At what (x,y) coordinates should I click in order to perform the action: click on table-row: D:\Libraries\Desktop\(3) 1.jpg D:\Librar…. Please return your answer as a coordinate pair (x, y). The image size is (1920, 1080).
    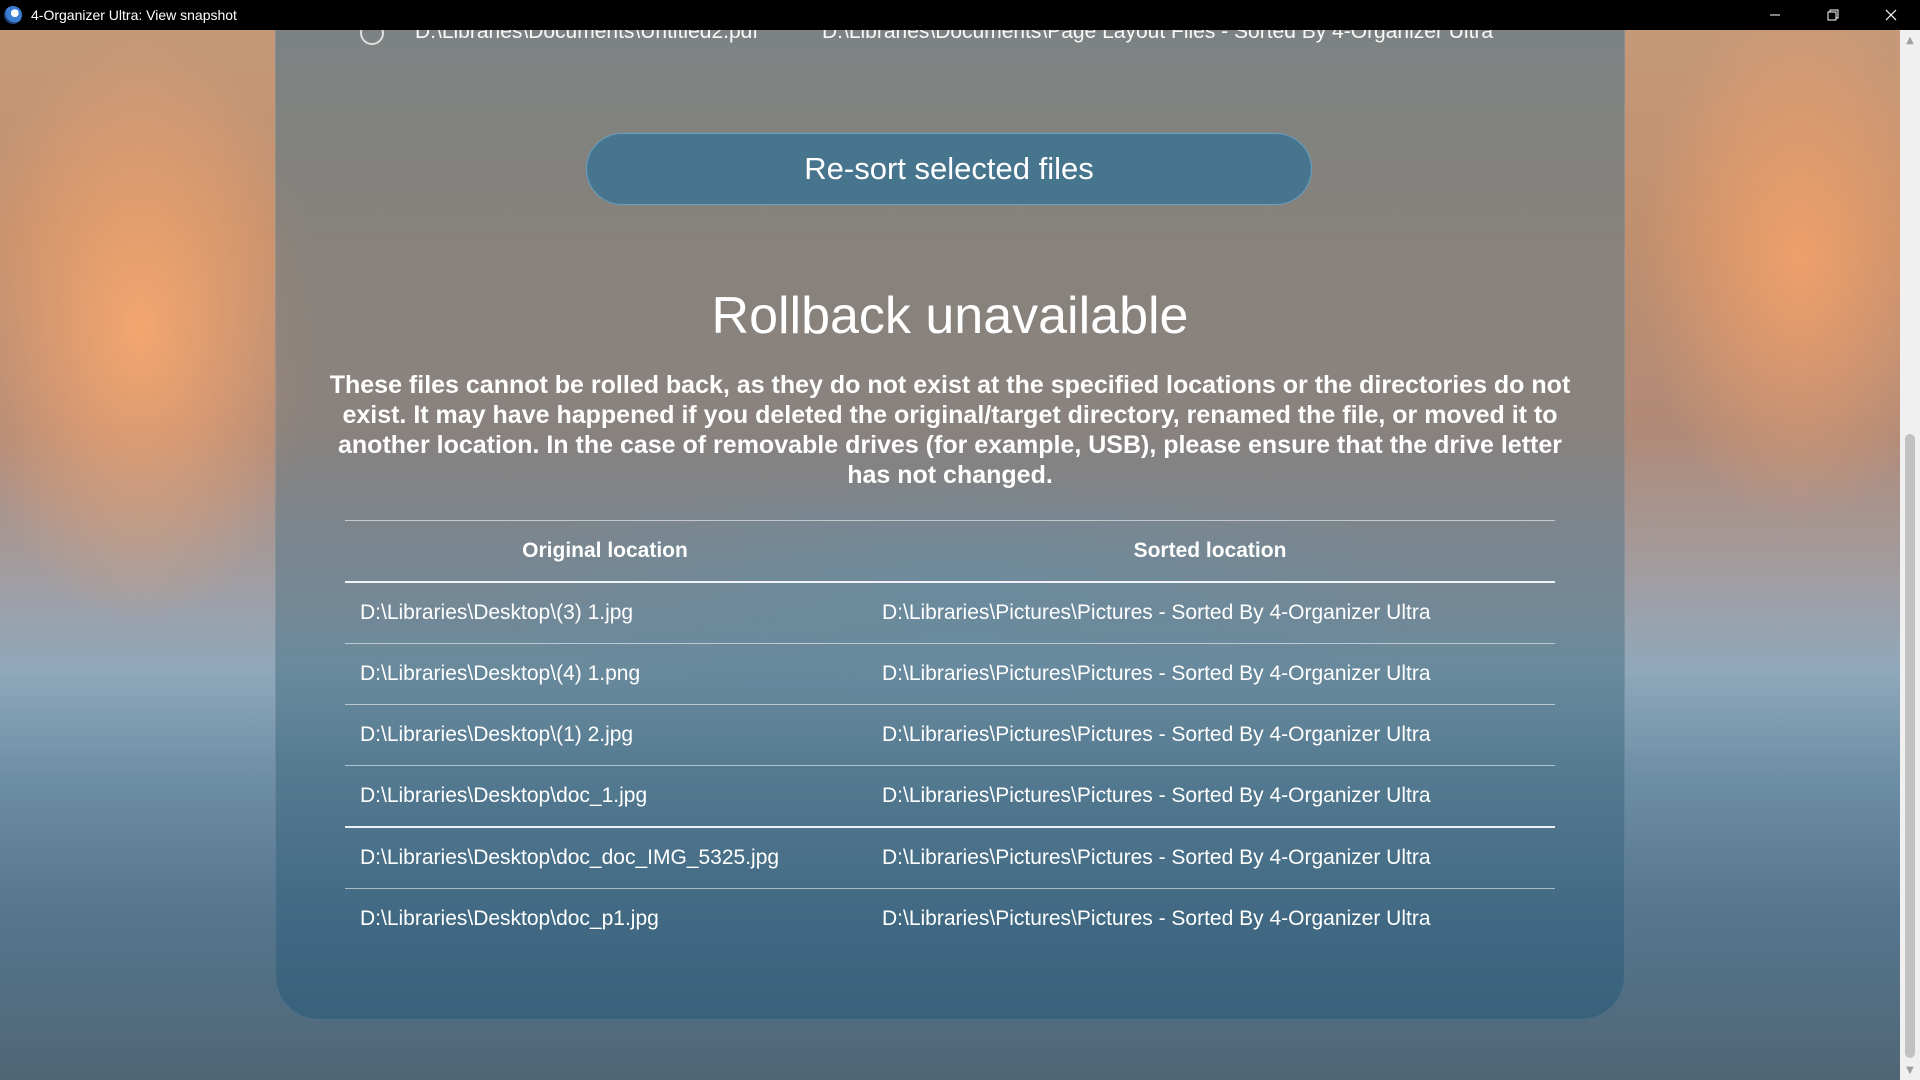
    Looking at the image, I should click on (950, 613).